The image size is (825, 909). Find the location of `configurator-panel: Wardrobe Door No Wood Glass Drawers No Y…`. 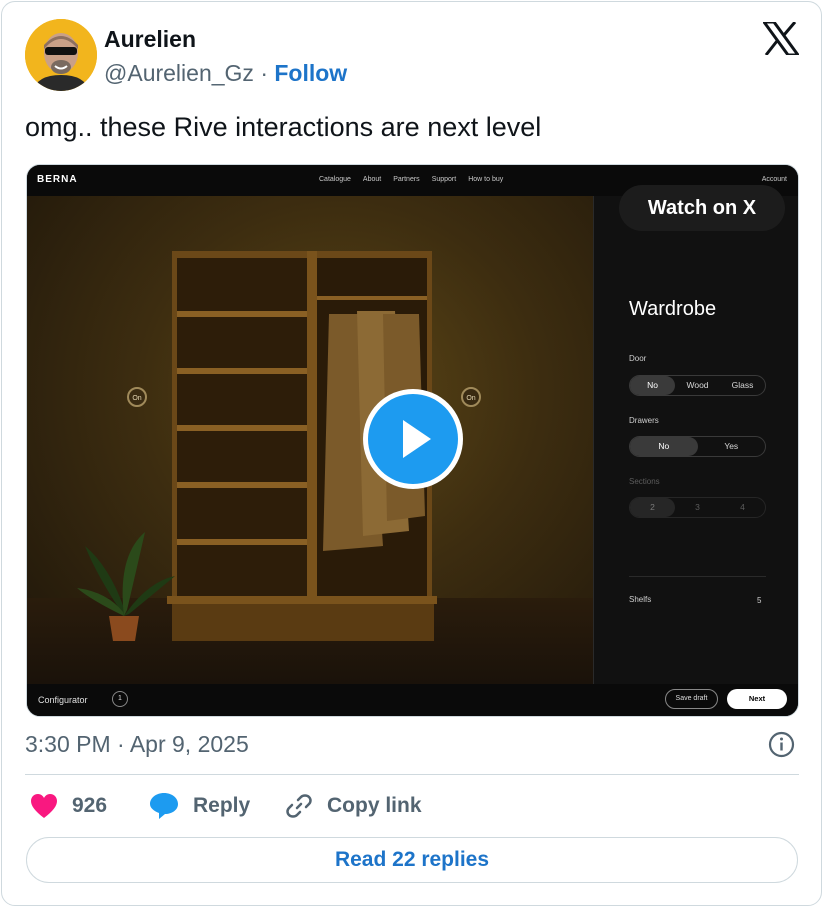

configurator-panel: Wardrobe Door No Wood Glass Drawers No Y… is located at coordinates (695, 440).